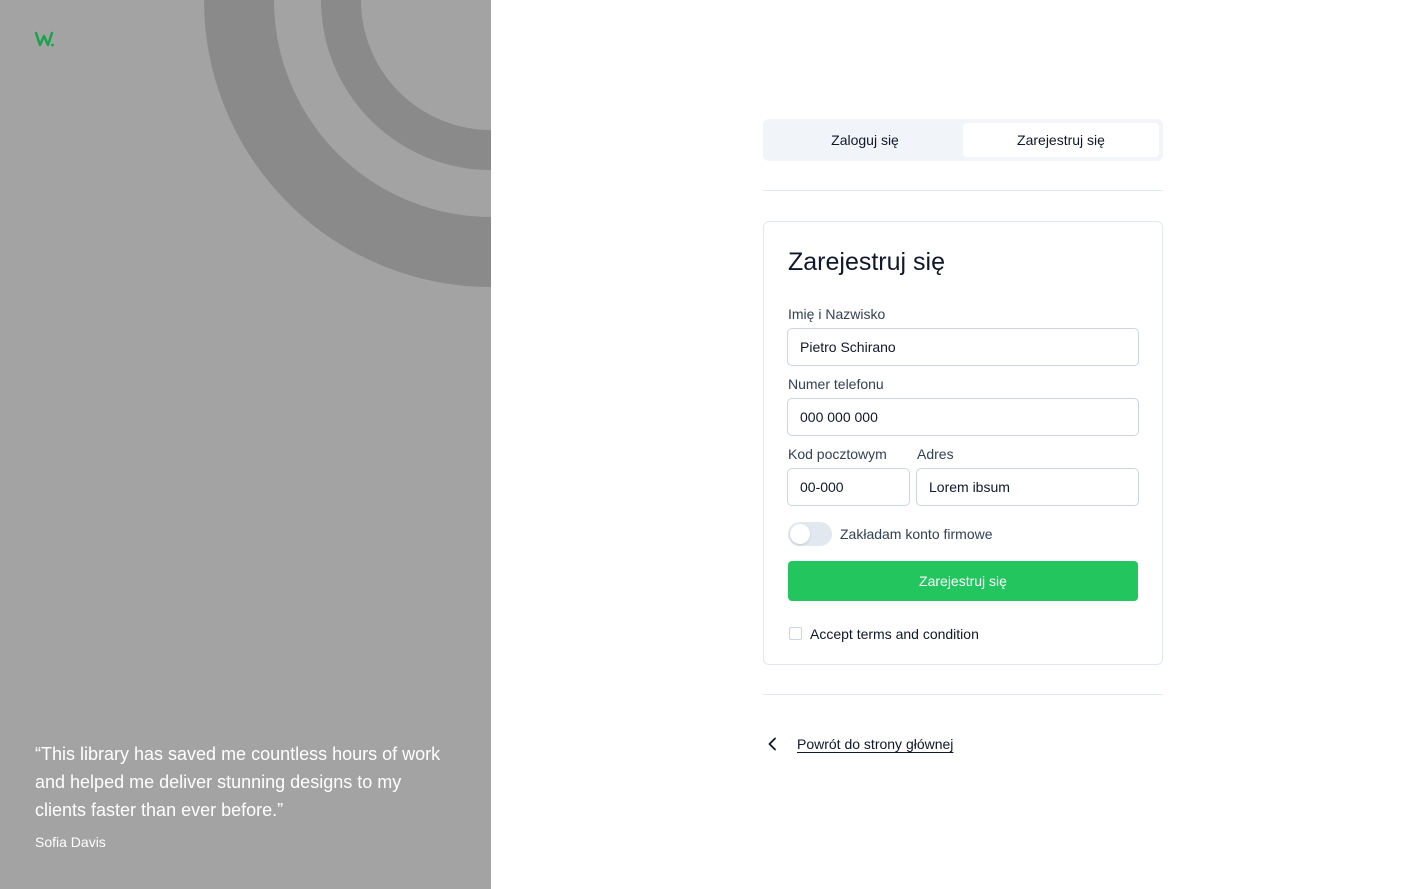 This screenshot has width=1428, height=889. What do you see at coordinates (1061, 140) in the screenshot?
I see `tab-register: Zarejestruj się` at bounding box center [1061, 140].